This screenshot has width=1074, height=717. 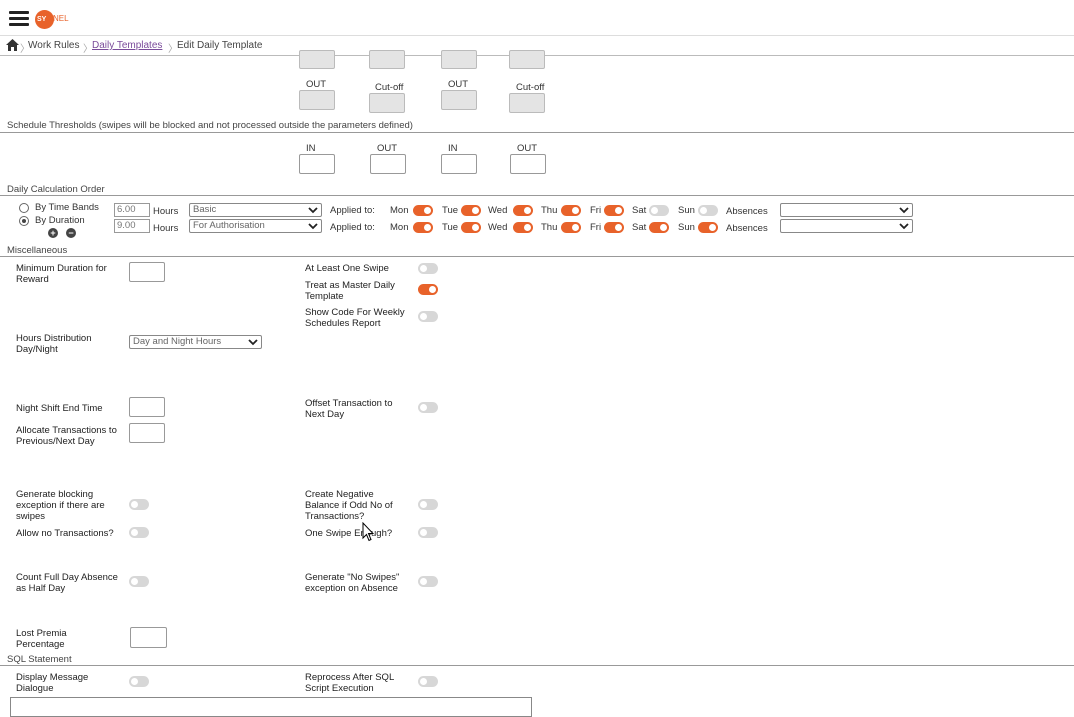 What do you see at coordinates (428, 681) in the screenshot?
I see `reprocess-after-toggle` at bounding box center [428, 681].